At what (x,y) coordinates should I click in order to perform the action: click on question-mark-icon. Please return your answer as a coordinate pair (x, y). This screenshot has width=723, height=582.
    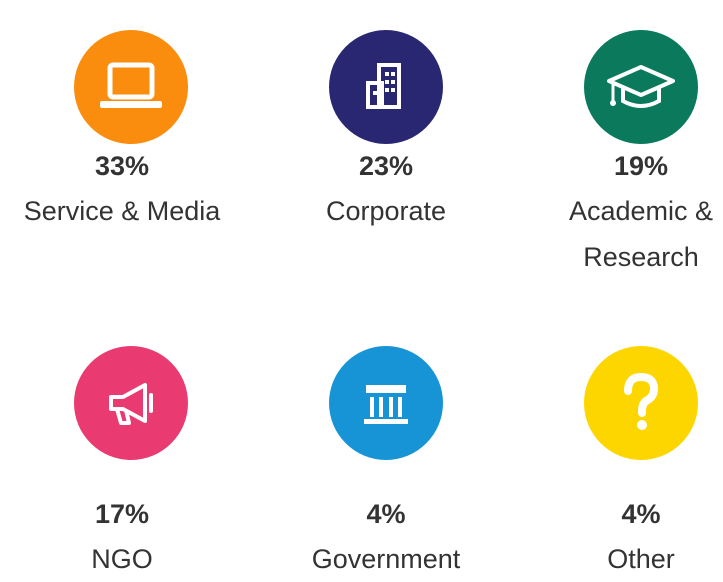
    Looking at the image, I should click on (641, 403).